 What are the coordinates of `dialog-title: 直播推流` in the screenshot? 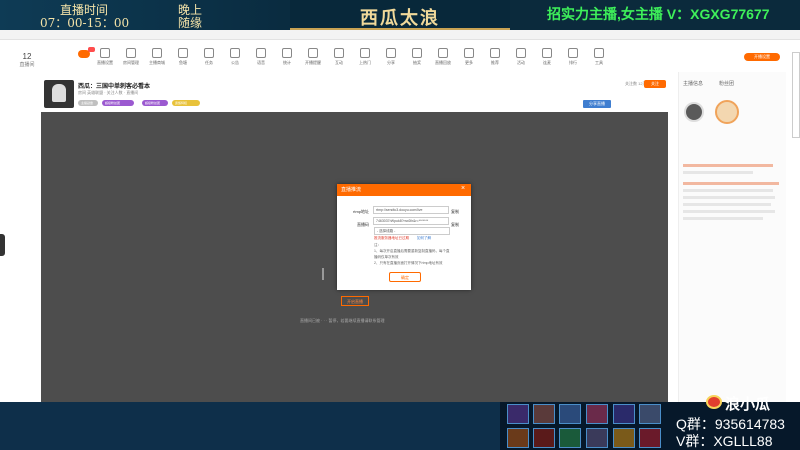 It's located at (351, 190).